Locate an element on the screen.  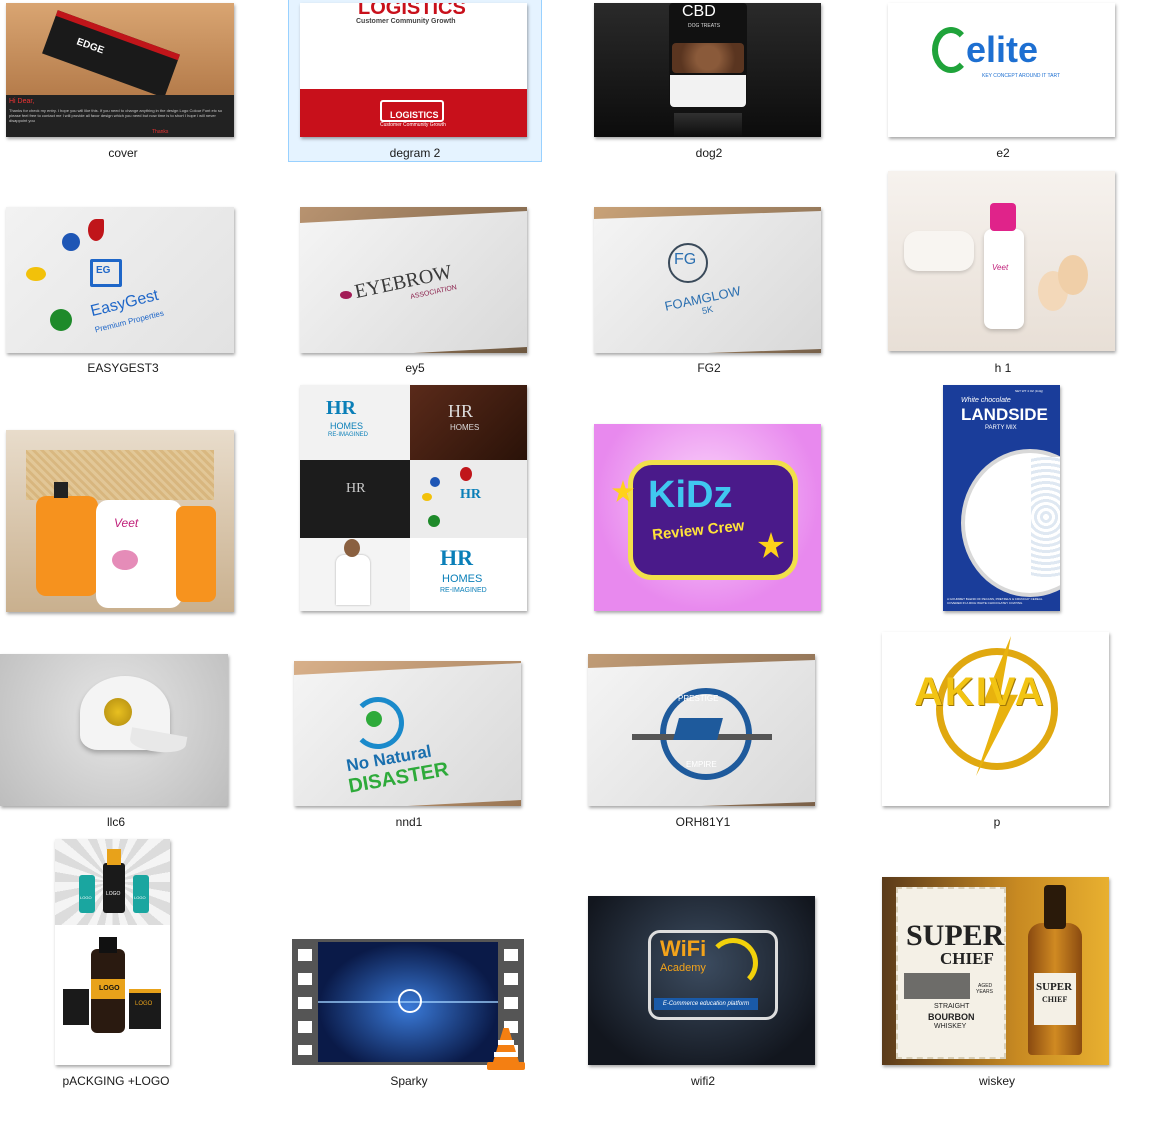
eg-mark-text: EG is located at coordinates (103, 270).